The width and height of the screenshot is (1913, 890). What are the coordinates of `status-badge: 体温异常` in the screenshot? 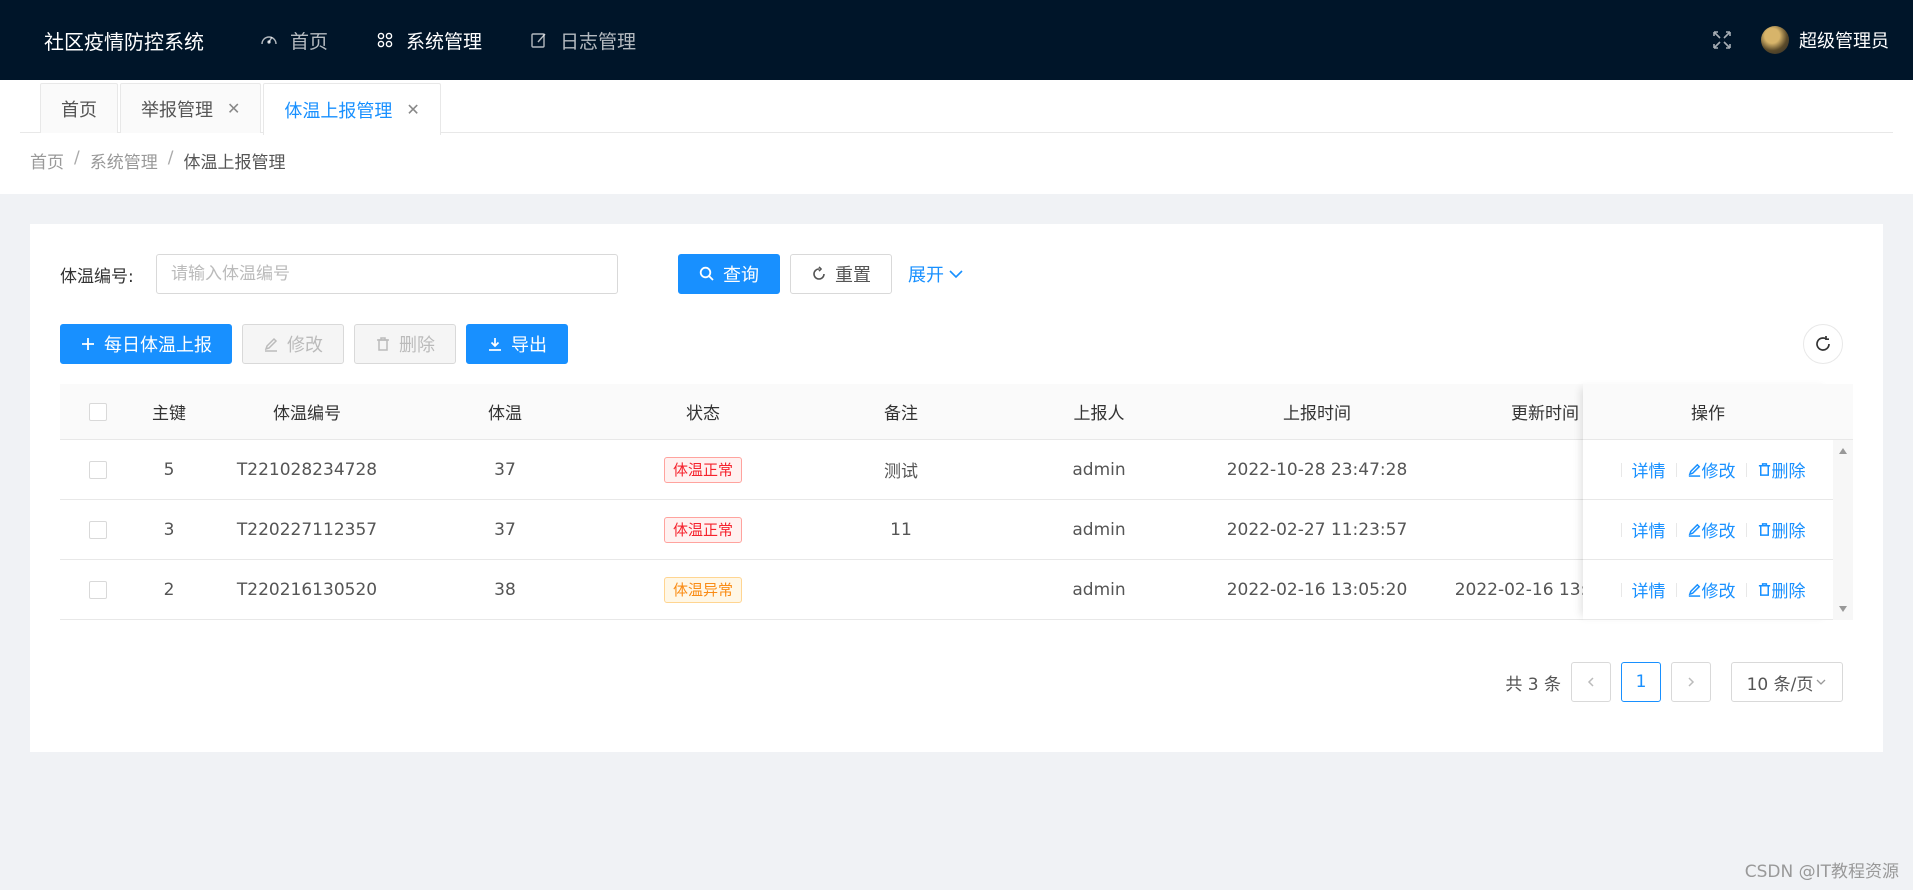 It's located at (702, 589).